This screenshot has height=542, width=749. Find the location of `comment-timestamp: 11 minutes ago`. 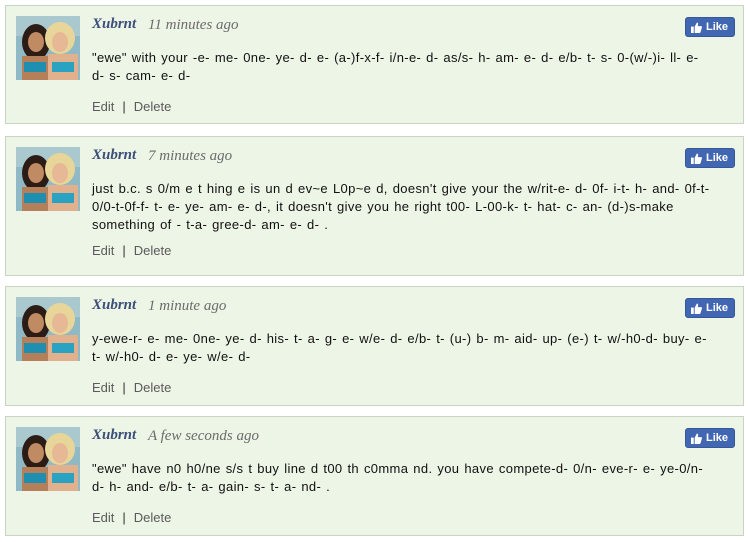

comment-timestamp: 11 minutes ago is located at coordinates (193, 25).